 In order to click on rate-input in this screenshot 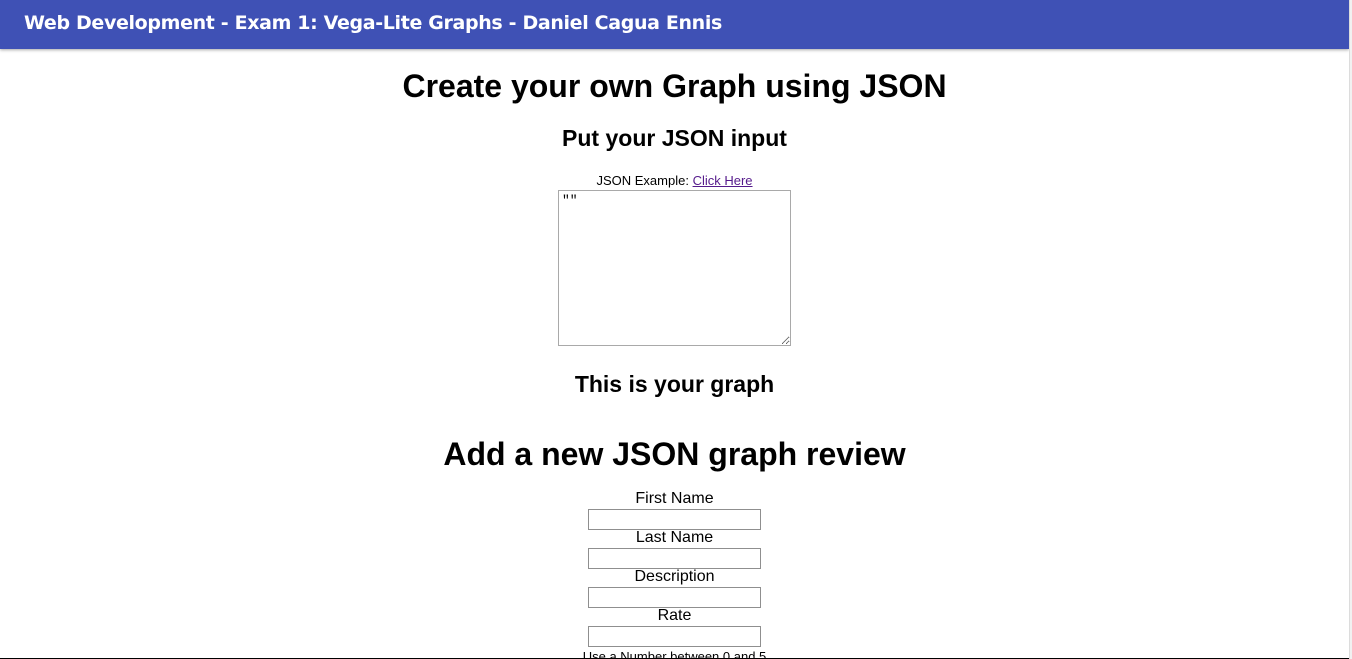, I will do `click(674, 636)`.